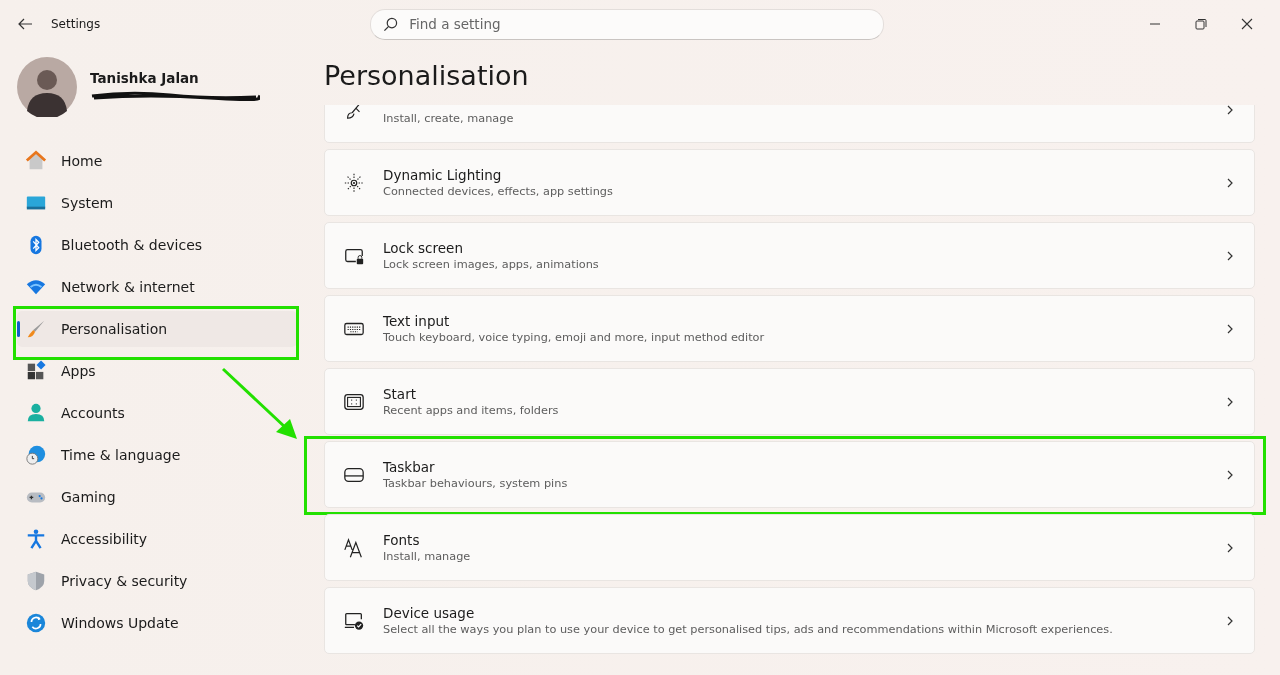 This screenshot has width=1280, height=675. I want to click on settings-card: Start Recent apps and items, folders, so click(789, 401).